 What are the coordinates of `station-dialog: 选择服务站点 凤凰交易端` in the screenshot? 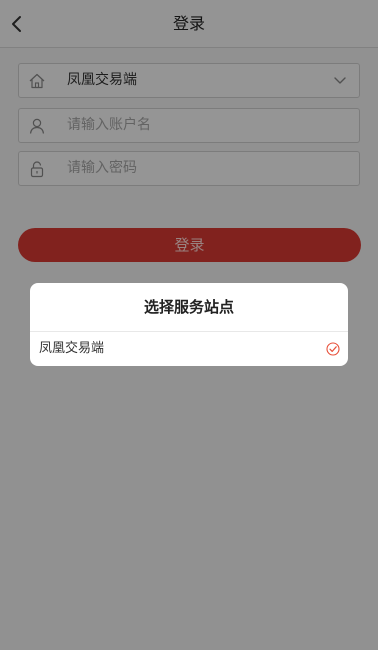 It's located at (189, 324).